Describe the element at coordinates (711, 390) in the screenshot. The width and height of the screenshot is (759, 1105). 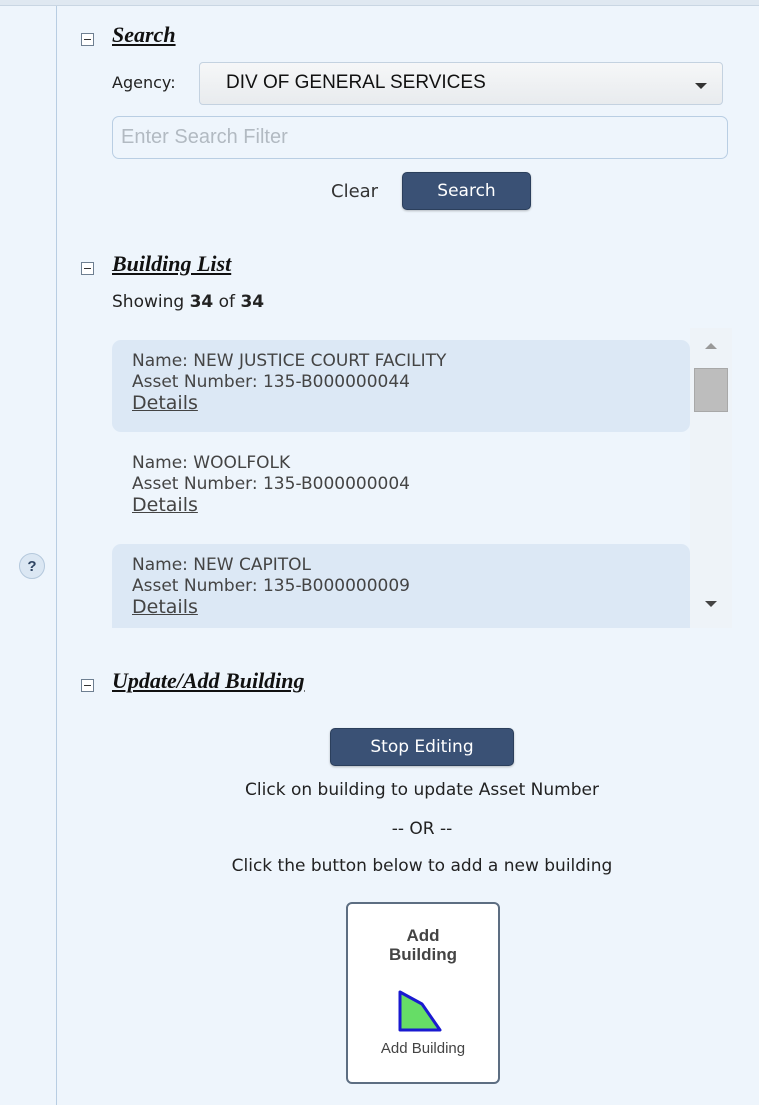
I see `scroll-thumb` at that location.